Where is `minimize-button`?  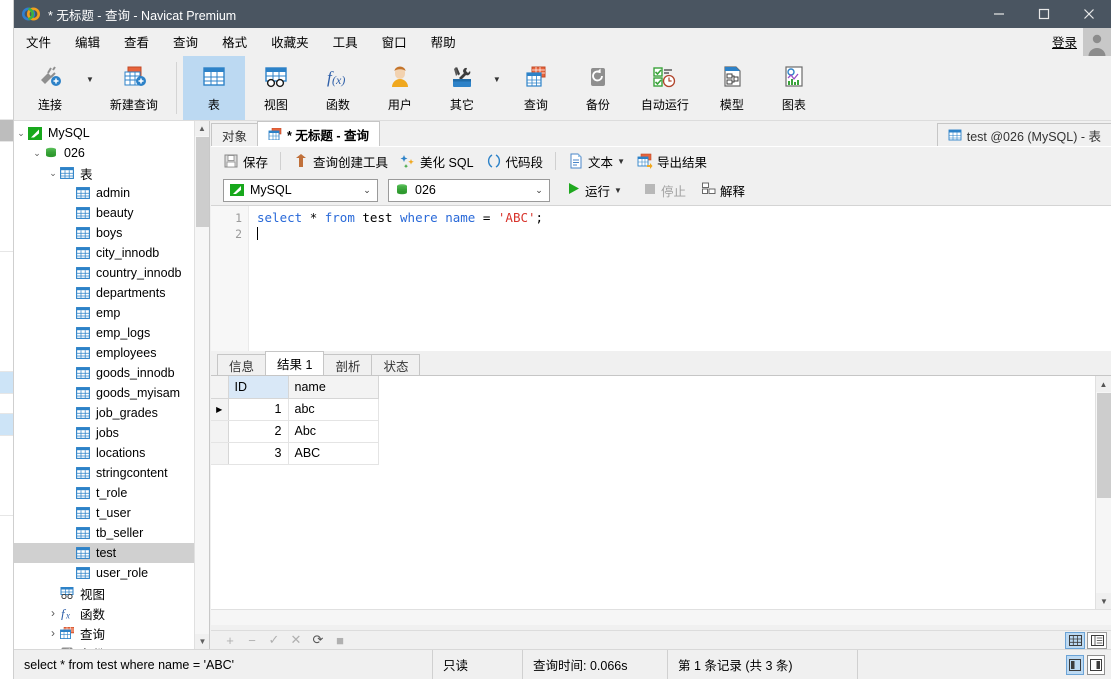 minimize-button is located at coordinates (998, 14).